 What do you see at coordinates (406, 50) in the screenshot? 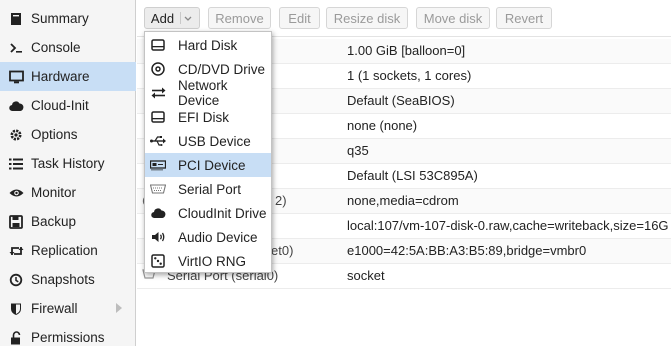
I see `row-value: 1.00 GiB [balloon=0]` at bounding box center [406, 50].